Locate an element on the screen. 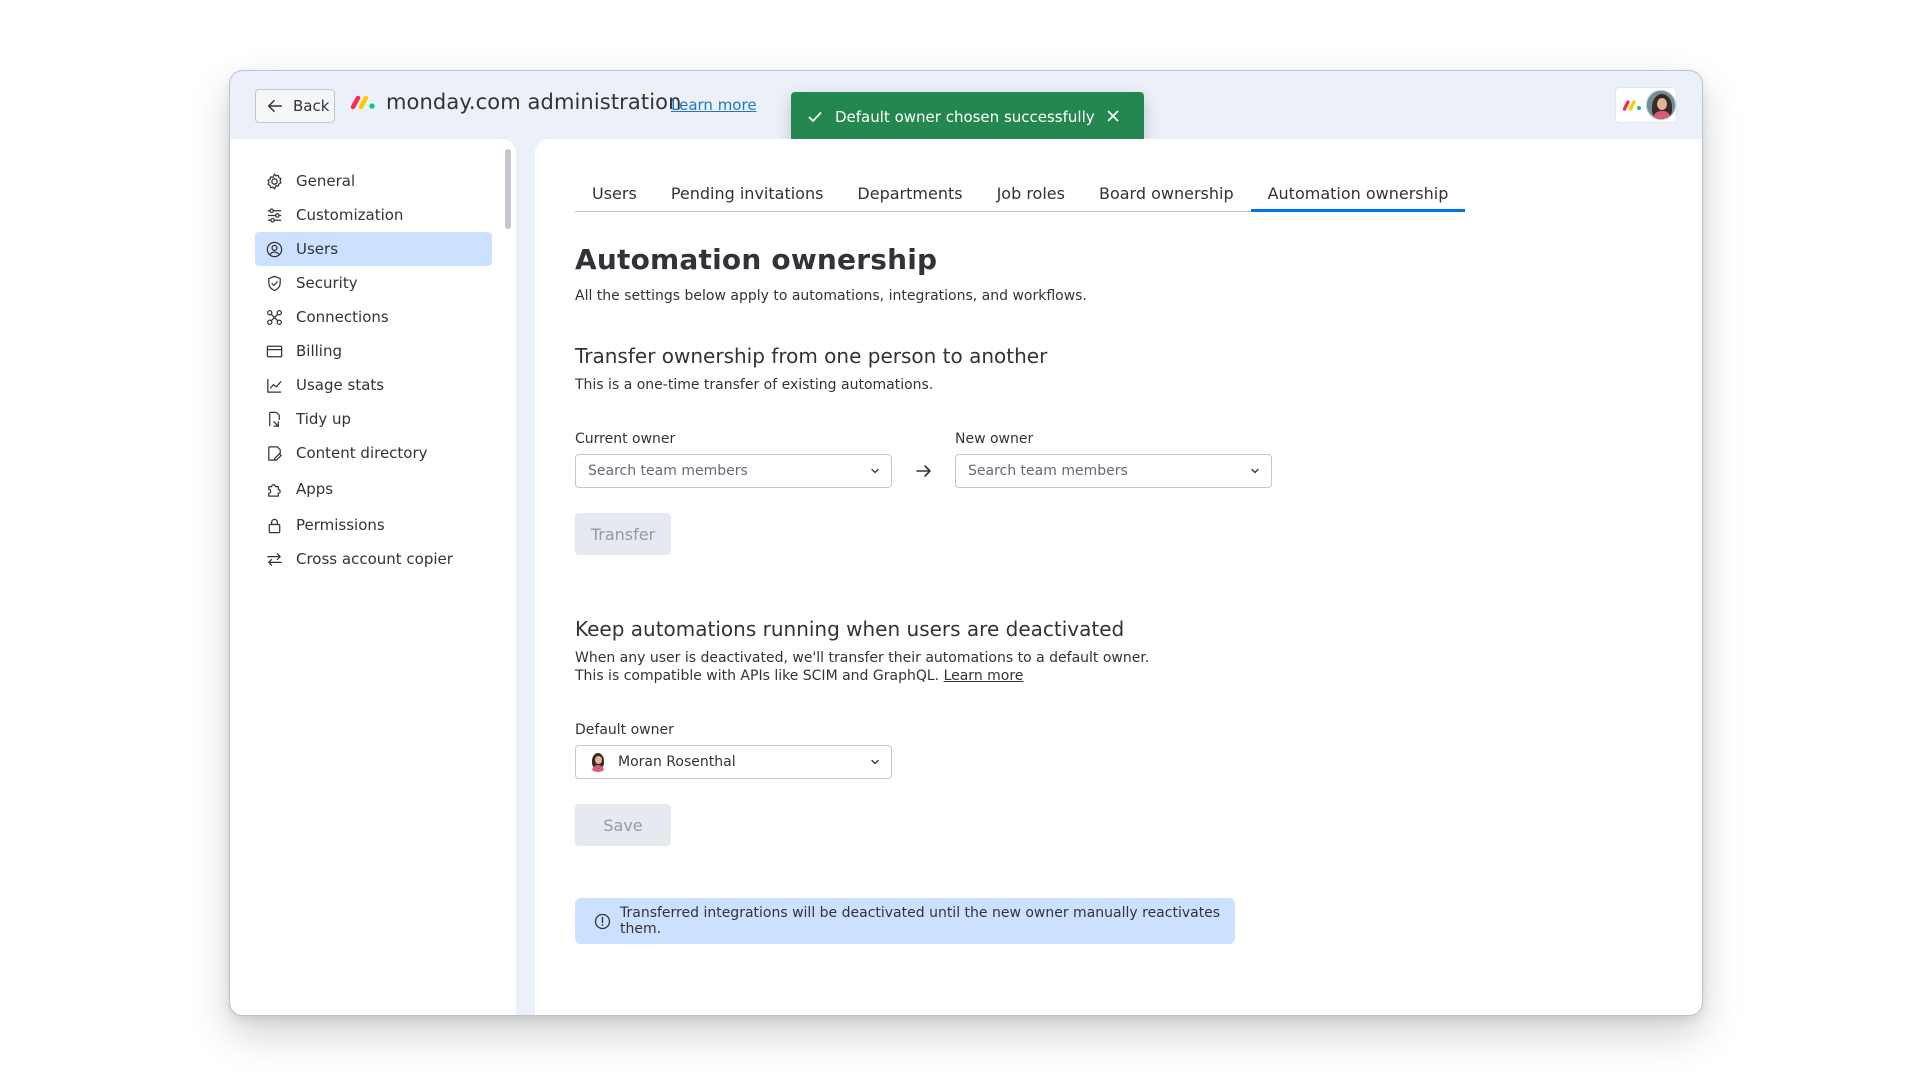 The width and height of the screenshot is (1920, 1080). new-owner-field: New owner Search team members is located at coordinates (1113, 459).